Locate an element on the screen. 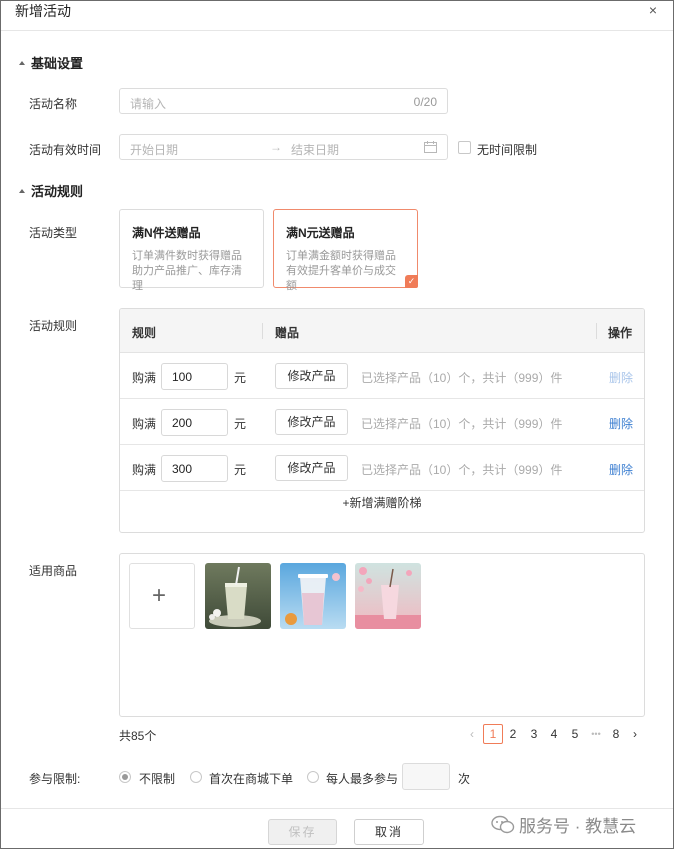  prev-page-icon: ‹ is located at coordinates (472, 734).